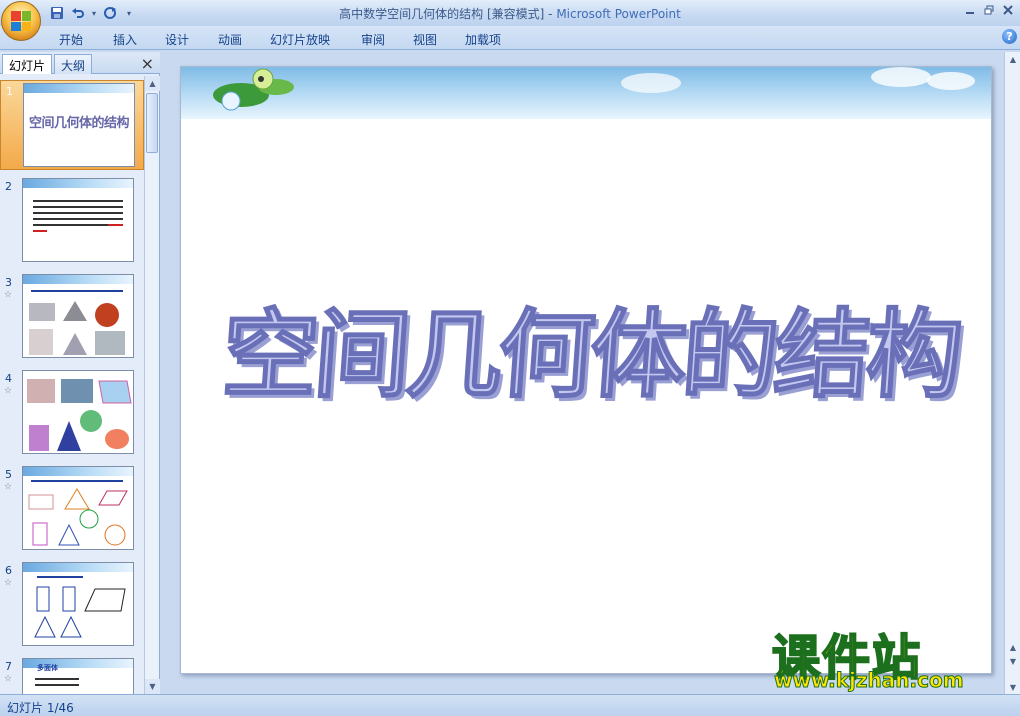 The width and height of the screenshot is (1020, 716). Describe the element at coordinates (510, 38) in the screenshot. I see `ribbon-tabs: 开始 插入 设计 动画 幻灯片放映 审阅 视图 加载项 ?` at that location.